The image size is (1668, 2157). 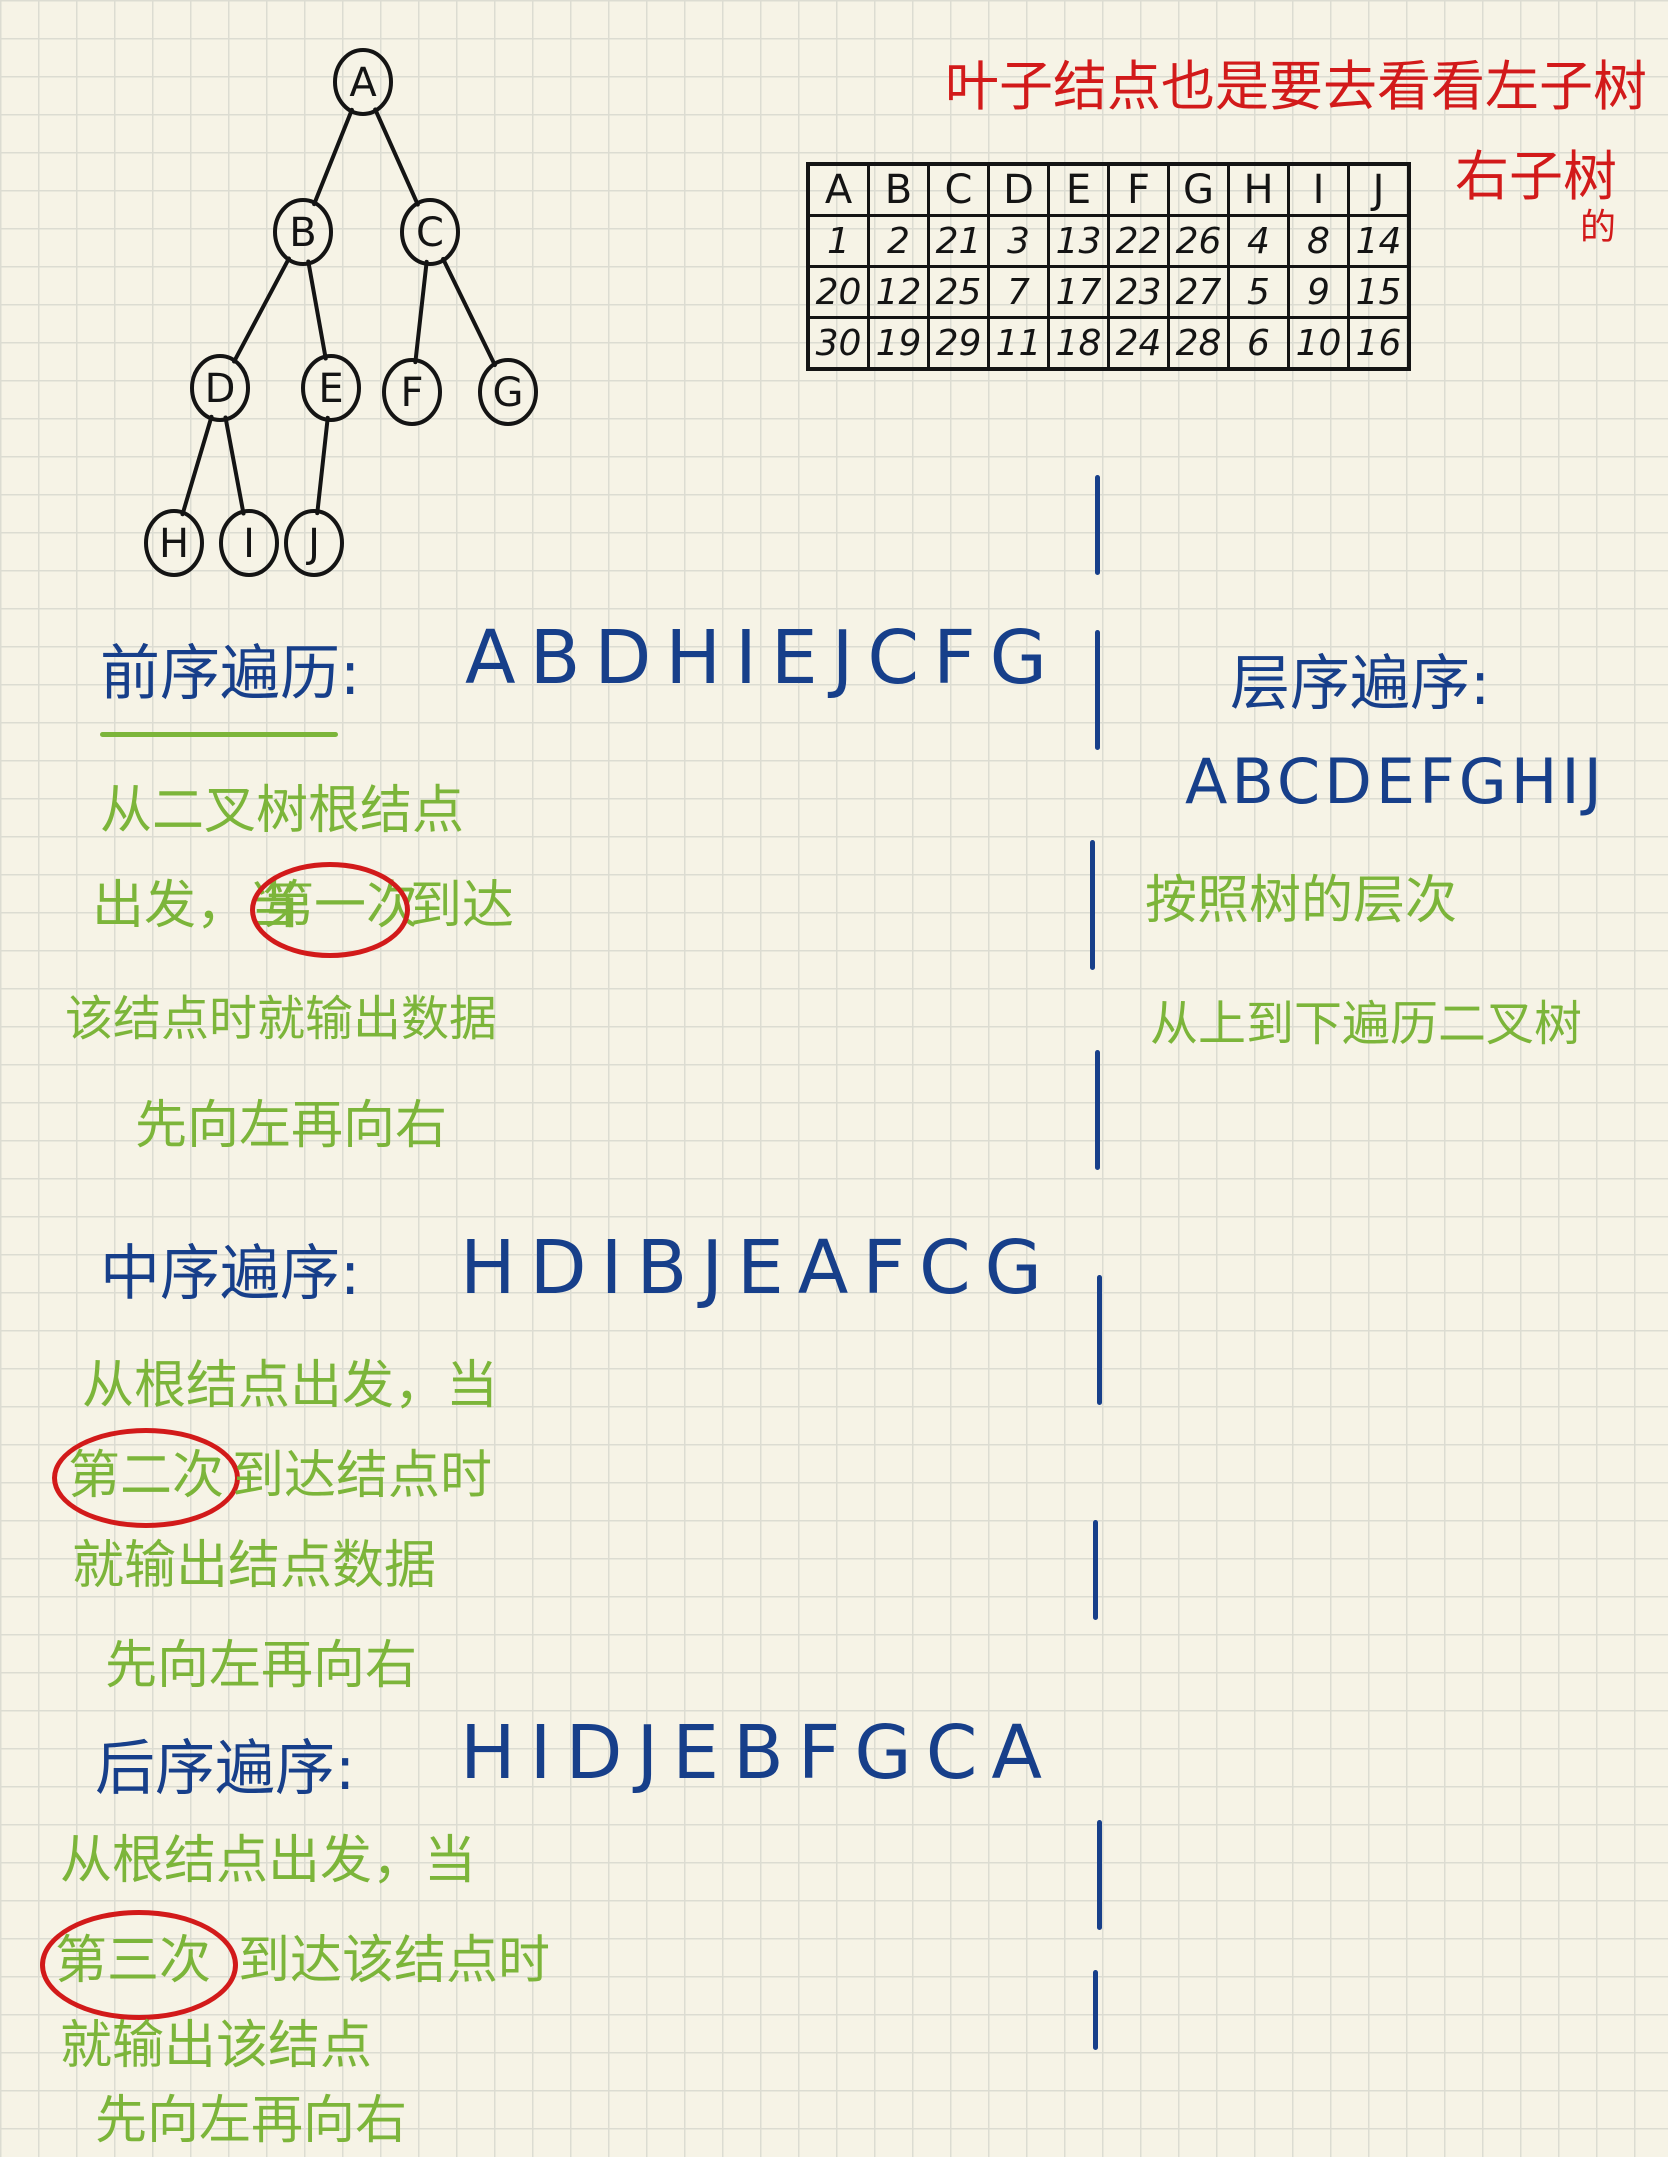 I want to click on inorder-note-3: 就输出结点数据, so click(x=254, y=1566).